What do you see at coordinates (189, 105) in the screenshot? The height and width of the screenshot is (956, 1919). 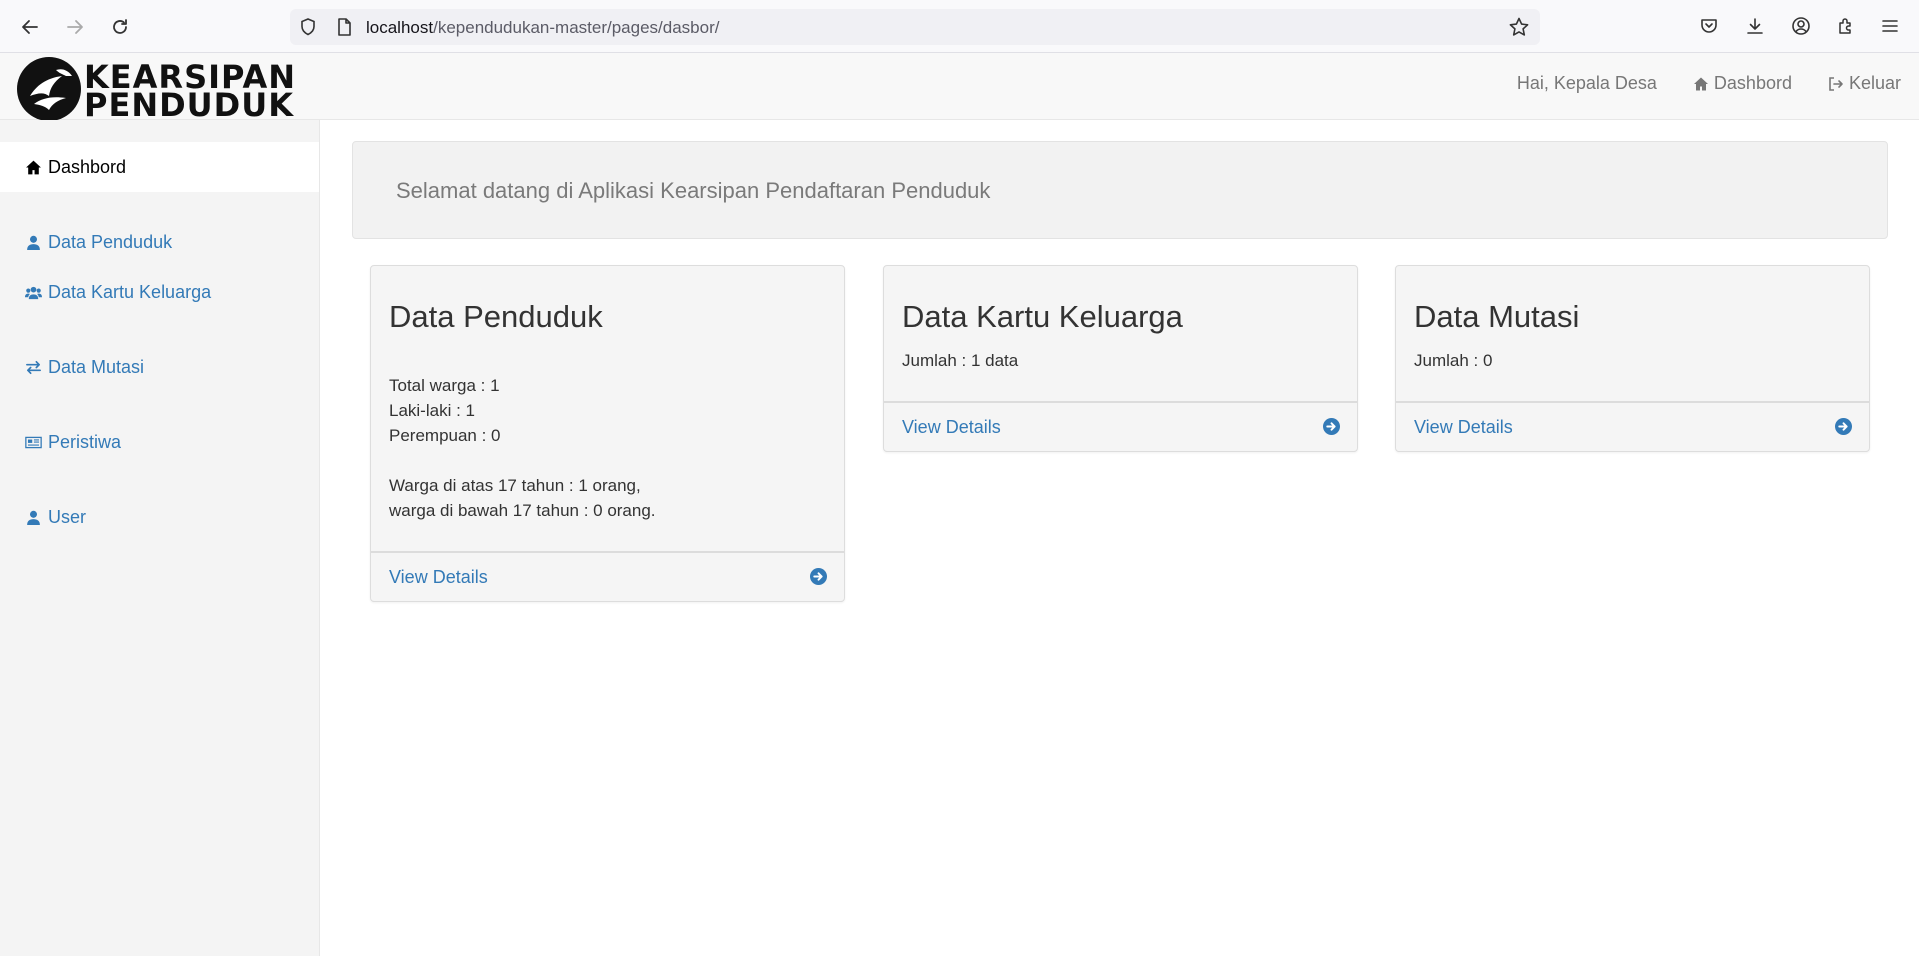 I see `logo-text-bottom: PENDUDUK` at bounding box center [189, 105].